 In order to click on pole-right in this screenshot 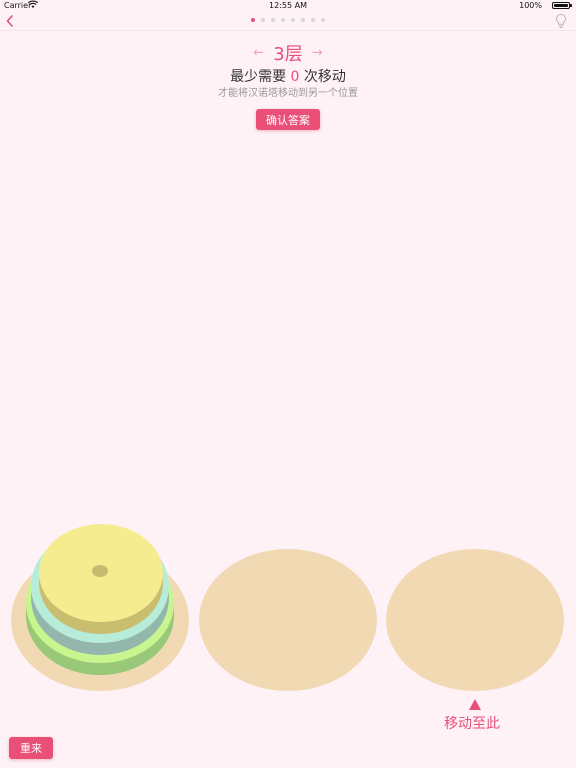, I will do `click(475, 620)`.